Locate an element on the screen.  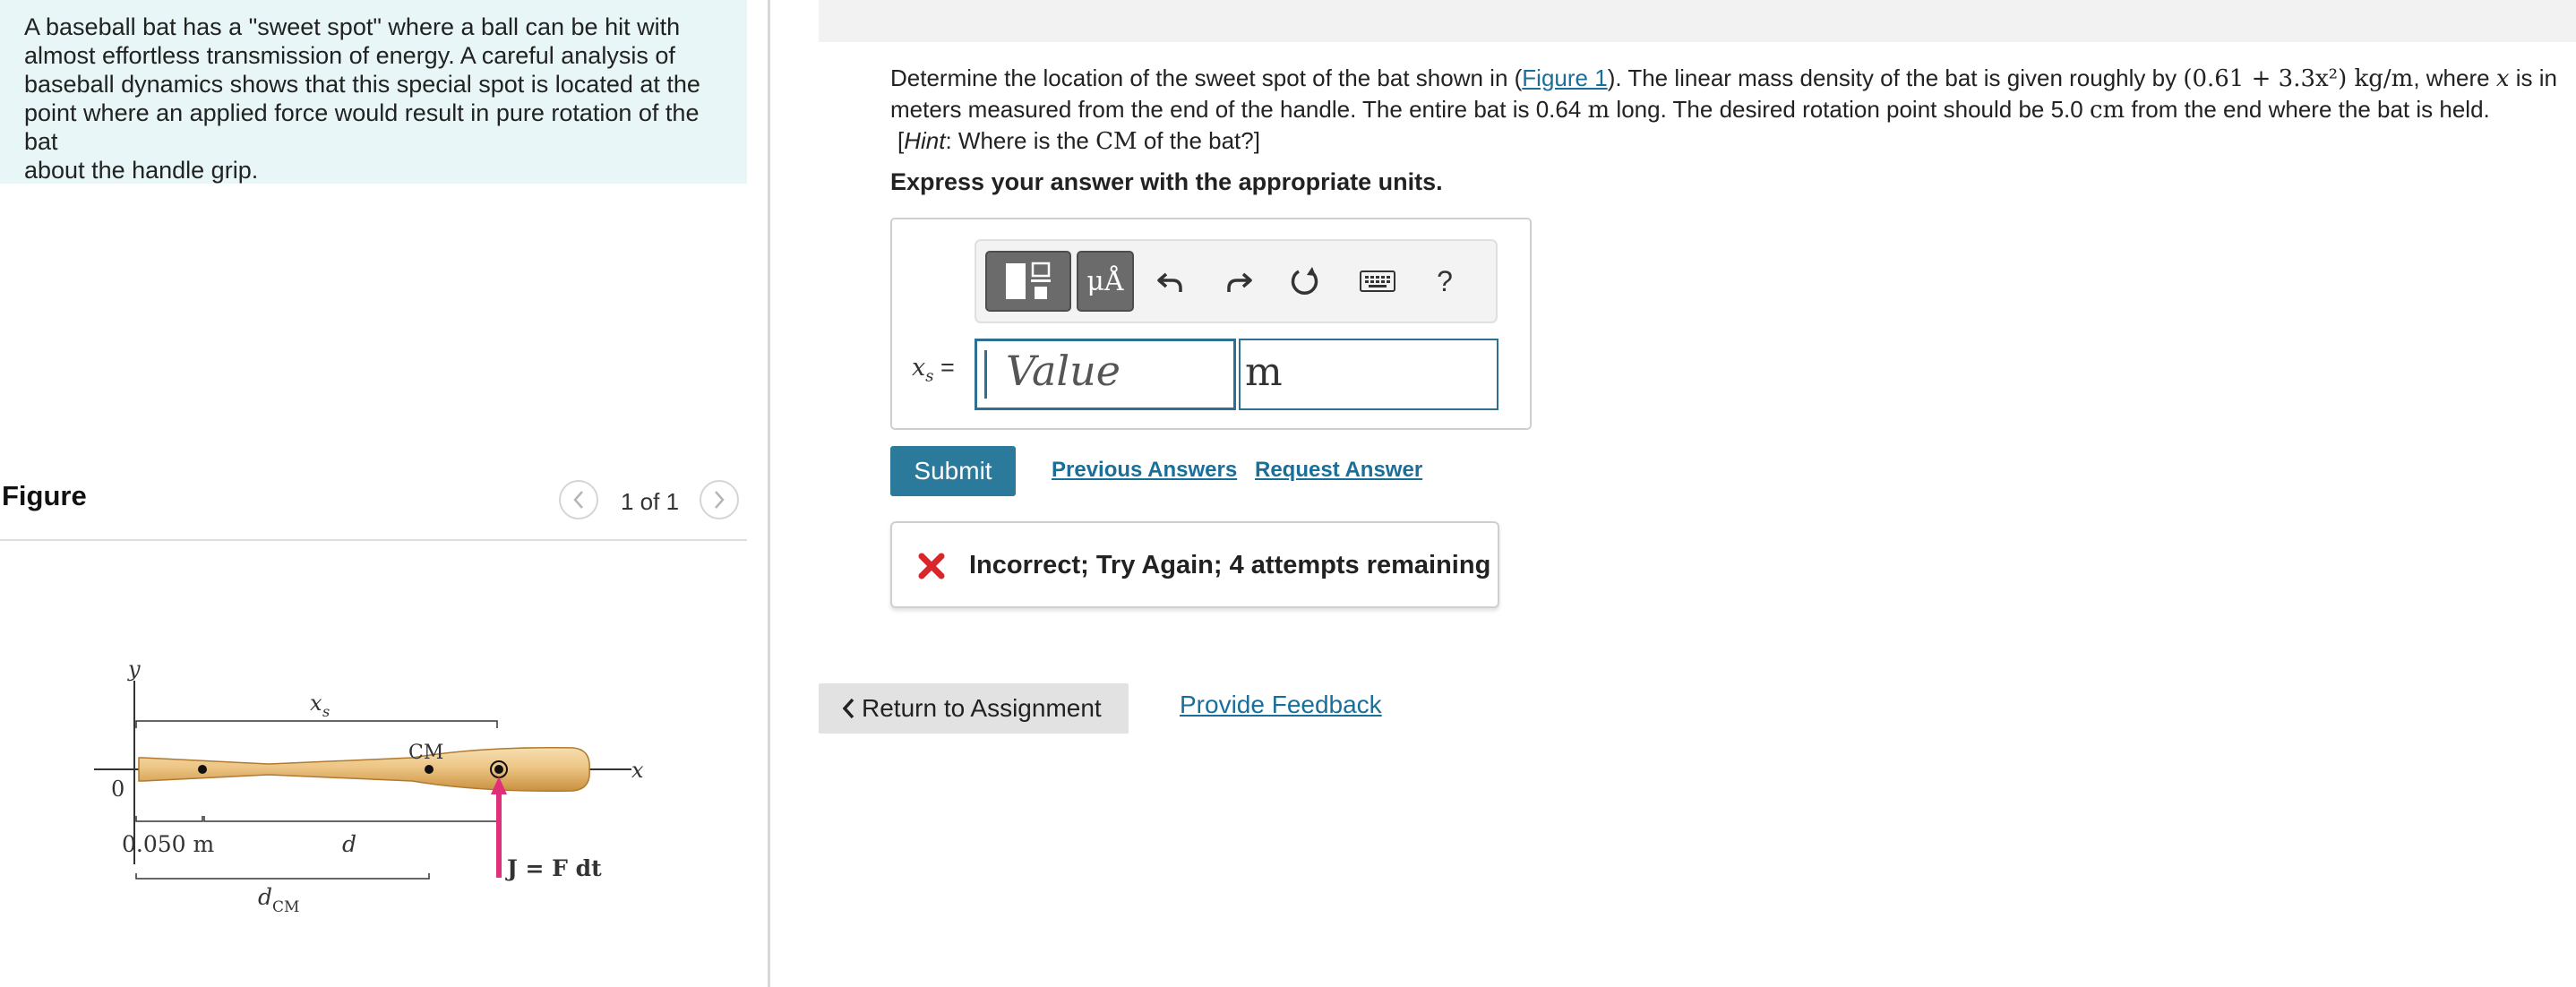
answer-label-eq: = is located at coordinates (944, 367).